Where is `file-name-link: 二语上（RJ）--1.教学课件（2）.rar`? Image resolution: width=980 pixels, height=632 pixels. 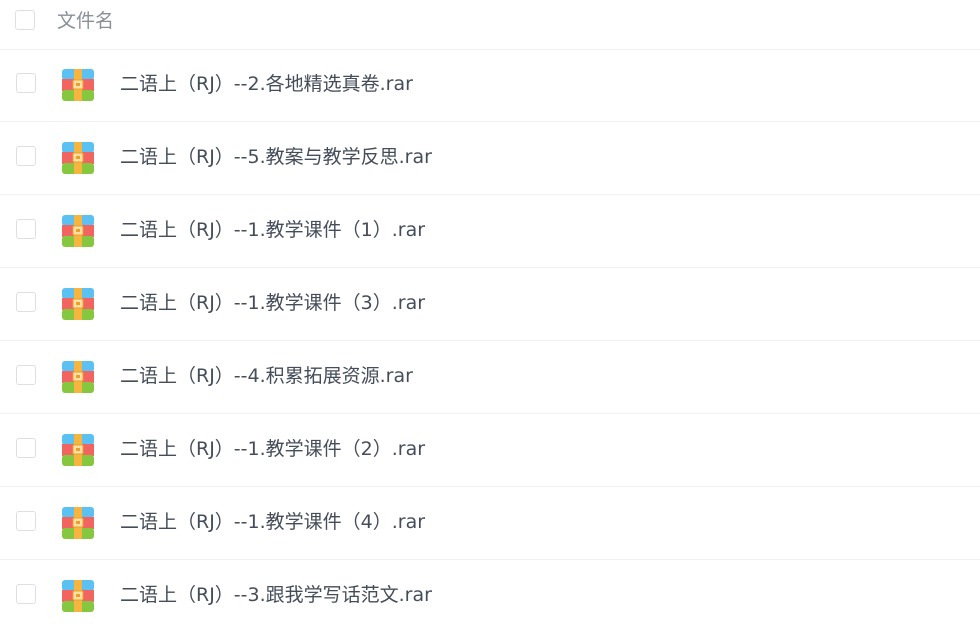
file-name-link: 二语上（RJ）--1.教学课件（2）.rar is located at coordinates (272, 449).